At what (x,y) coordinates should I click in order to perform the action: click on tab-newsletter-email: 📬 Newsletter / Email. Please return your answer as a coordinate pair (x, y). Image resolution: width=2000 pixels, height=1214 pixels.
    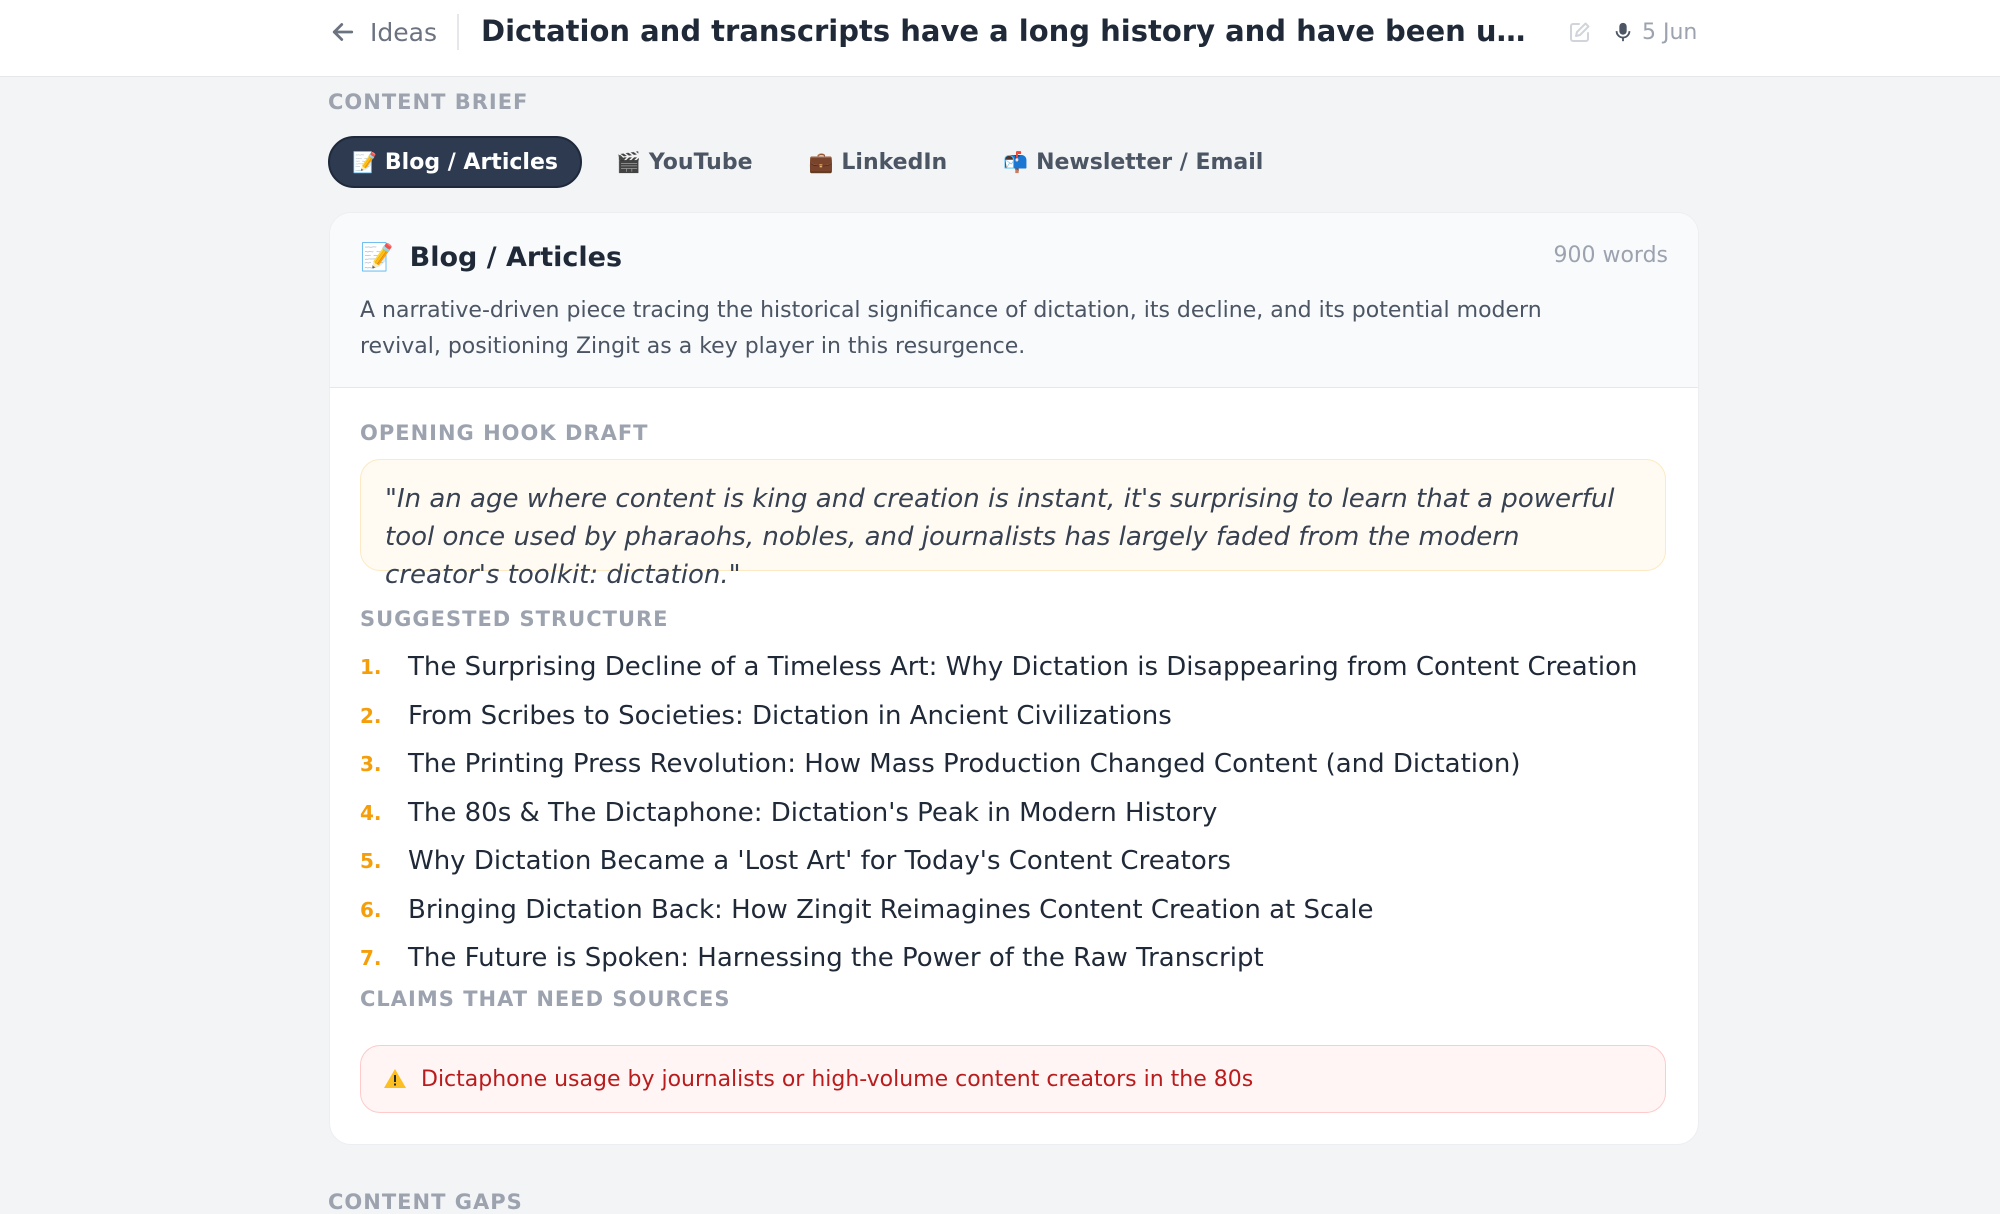
    Looking at the image, I should click on (1133, 162).